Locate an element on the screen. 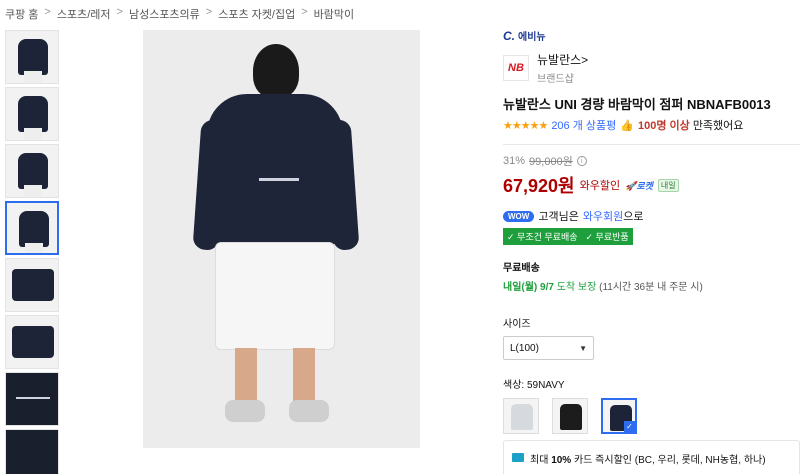 The width and height of the screenshot is (800, 474). avenue-logo: C. 에비뉴 is located at coordinates (651, 36).